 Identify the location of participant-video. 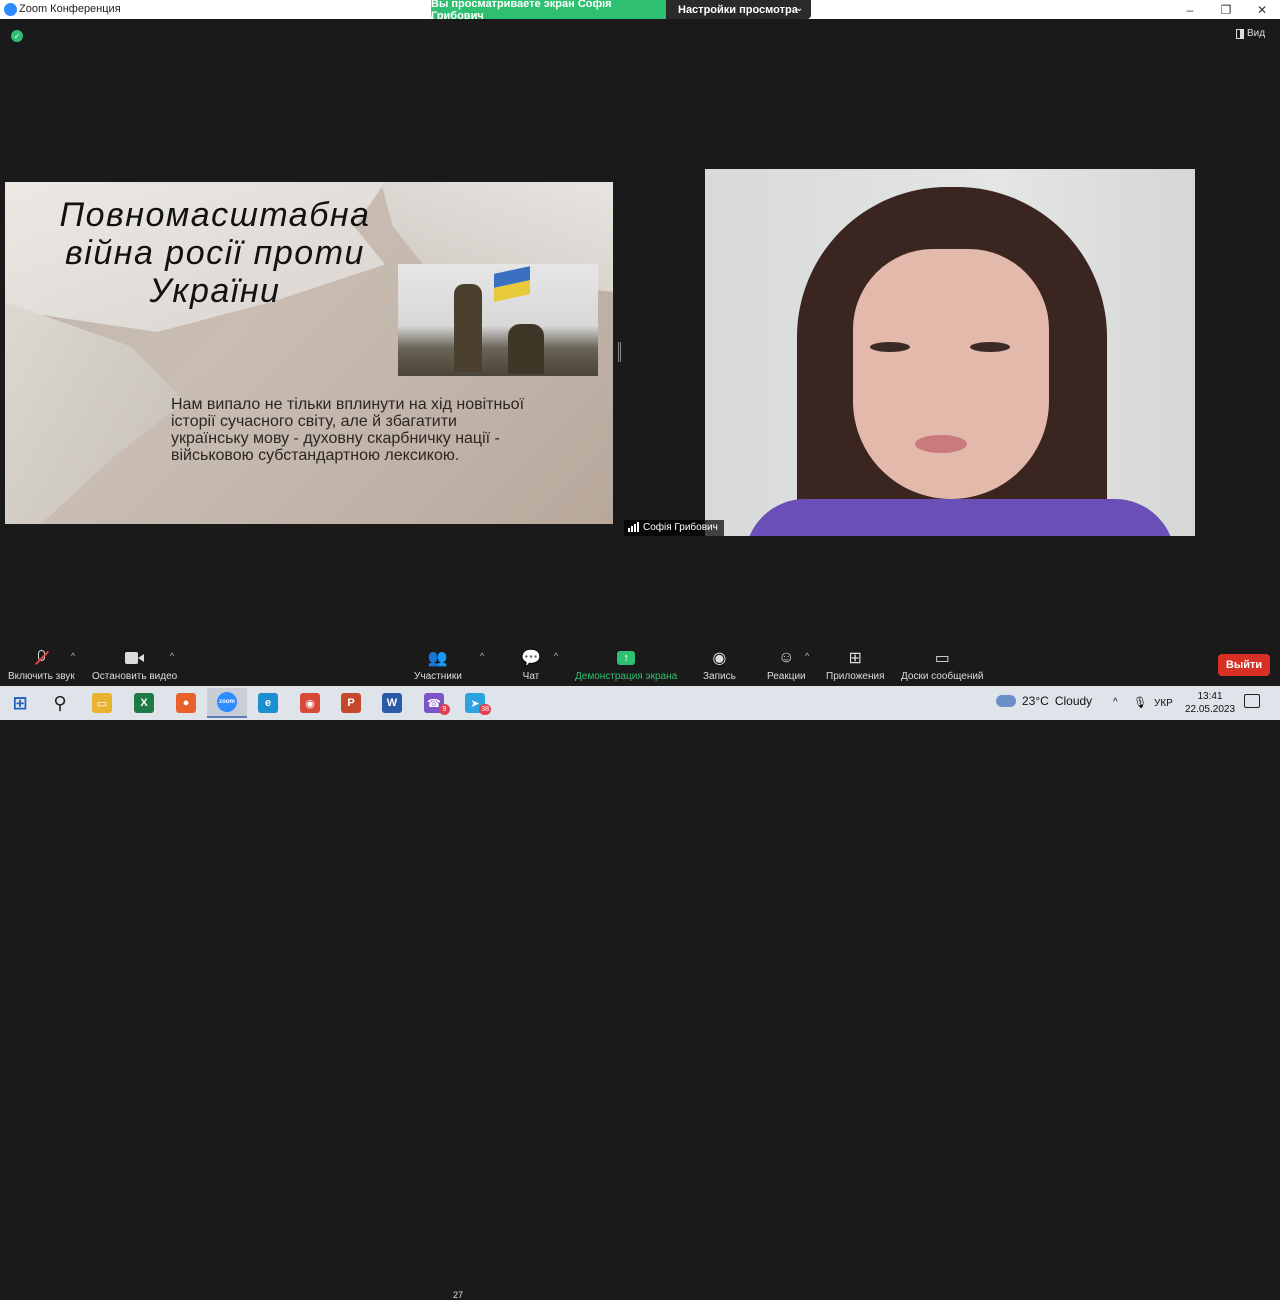
(950, 352).